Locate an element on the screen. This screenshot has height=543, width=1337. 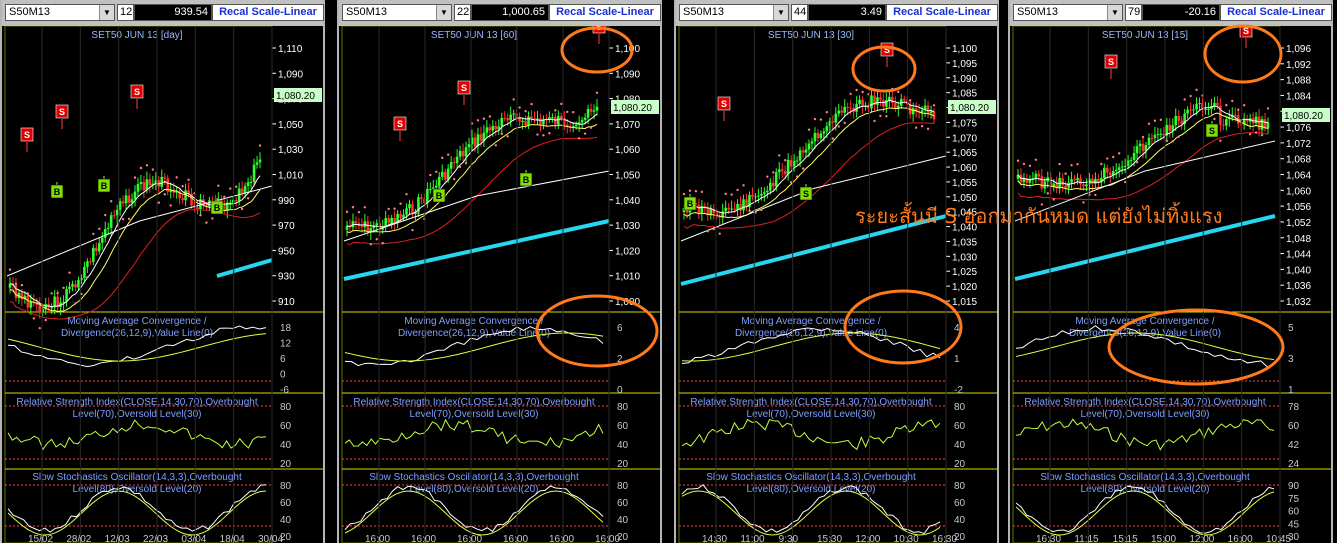
period-count-field: 44 is located at coordinates (799, 12).